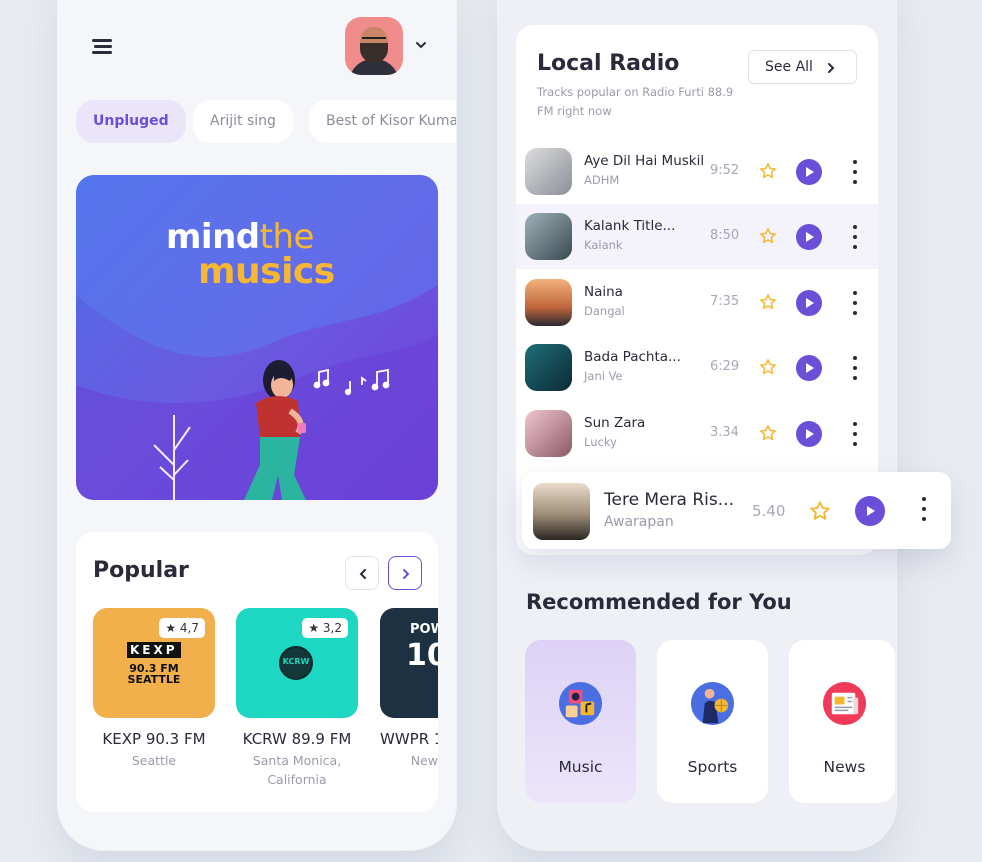 This screenshot has width=982, height=862. What do you see at coordinates (409, 663) in the screenshot?
I see `station-logo-wwpr: POW 10` at bounding box center [409, 663].